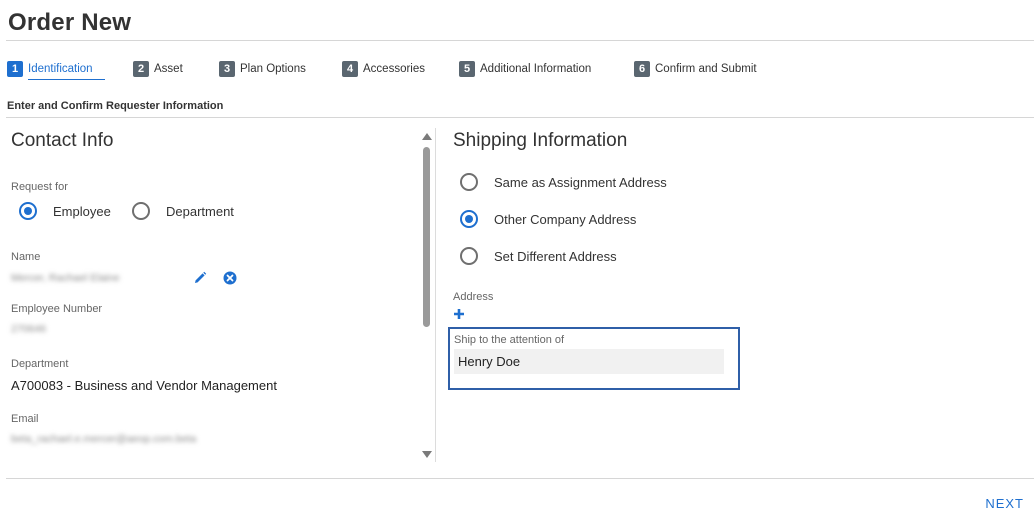  I want to click on active-step-underline, so click(66, 79).